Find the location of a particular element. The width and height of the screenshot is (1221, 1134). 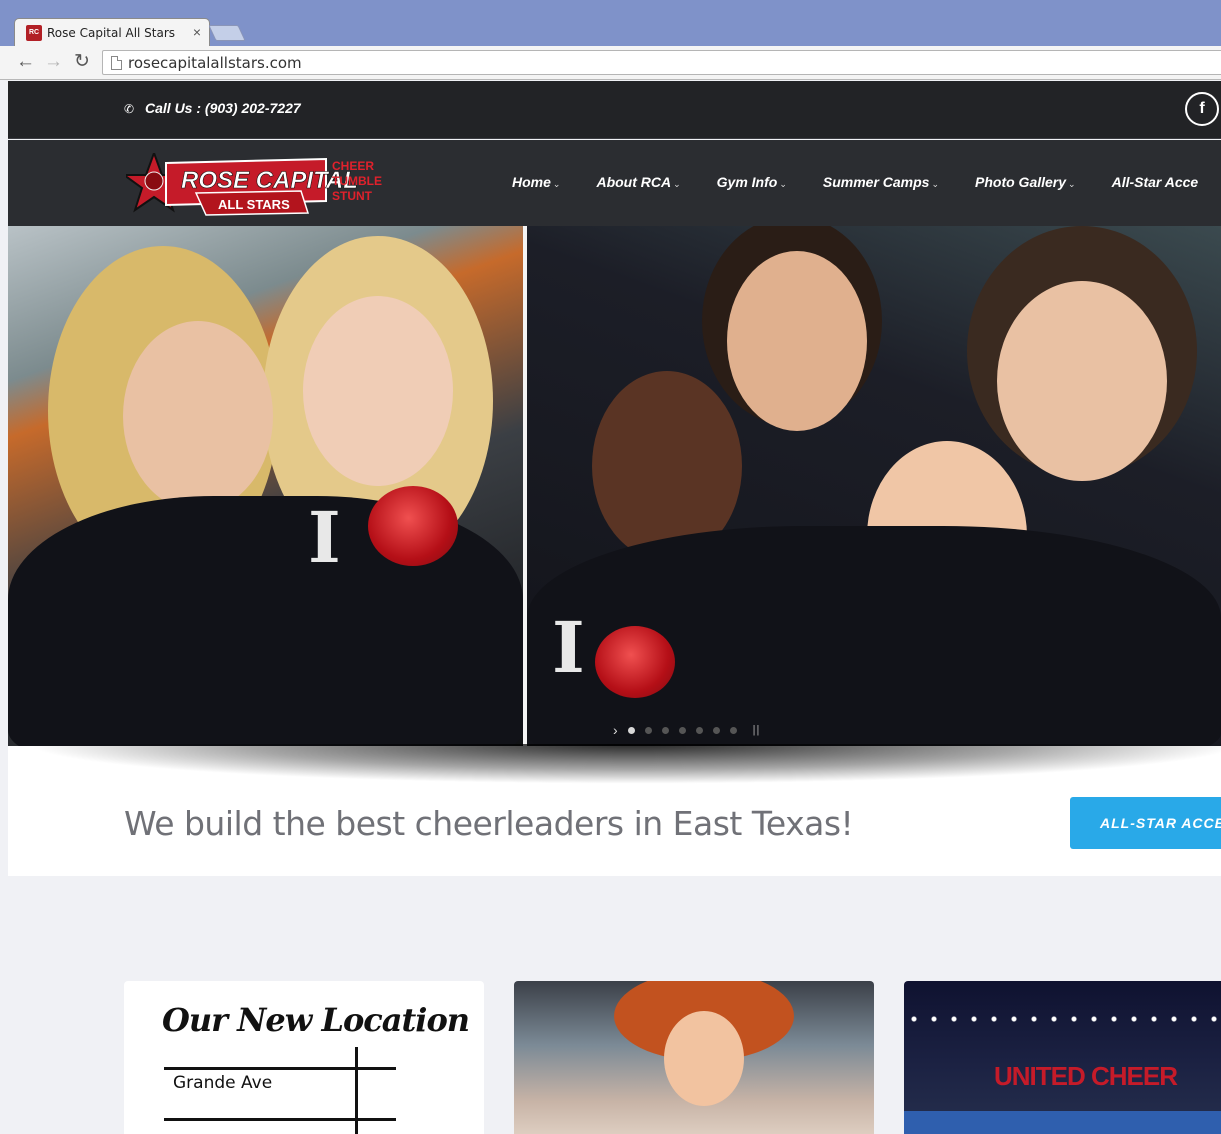

nav-item-about: About RCA ⌄ is located at coordinates (638, 182).